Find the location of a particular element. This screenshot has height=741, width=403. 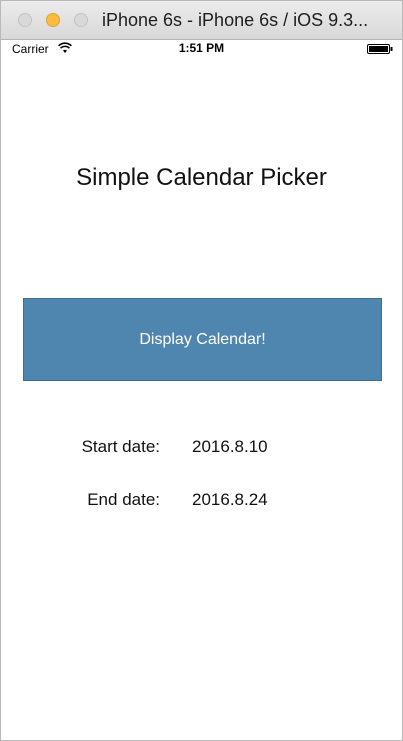

start-date-value: 2016.8.10 is located at coordinates (230, 446).